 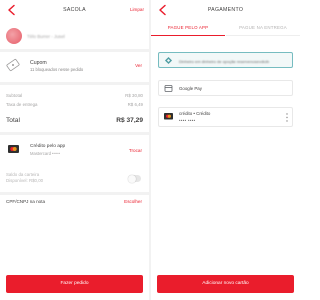 I want to click on add-card-button: Adicionar novo cartão, so click(x=225, y=284).